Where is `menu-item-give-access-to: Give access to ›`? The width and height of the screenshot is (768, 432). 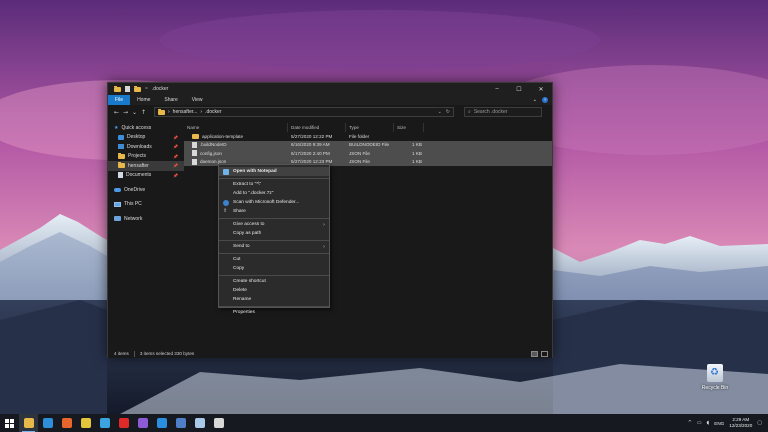 menu-item-give-access-to: Give access to › is located at coordinates (274, 224).